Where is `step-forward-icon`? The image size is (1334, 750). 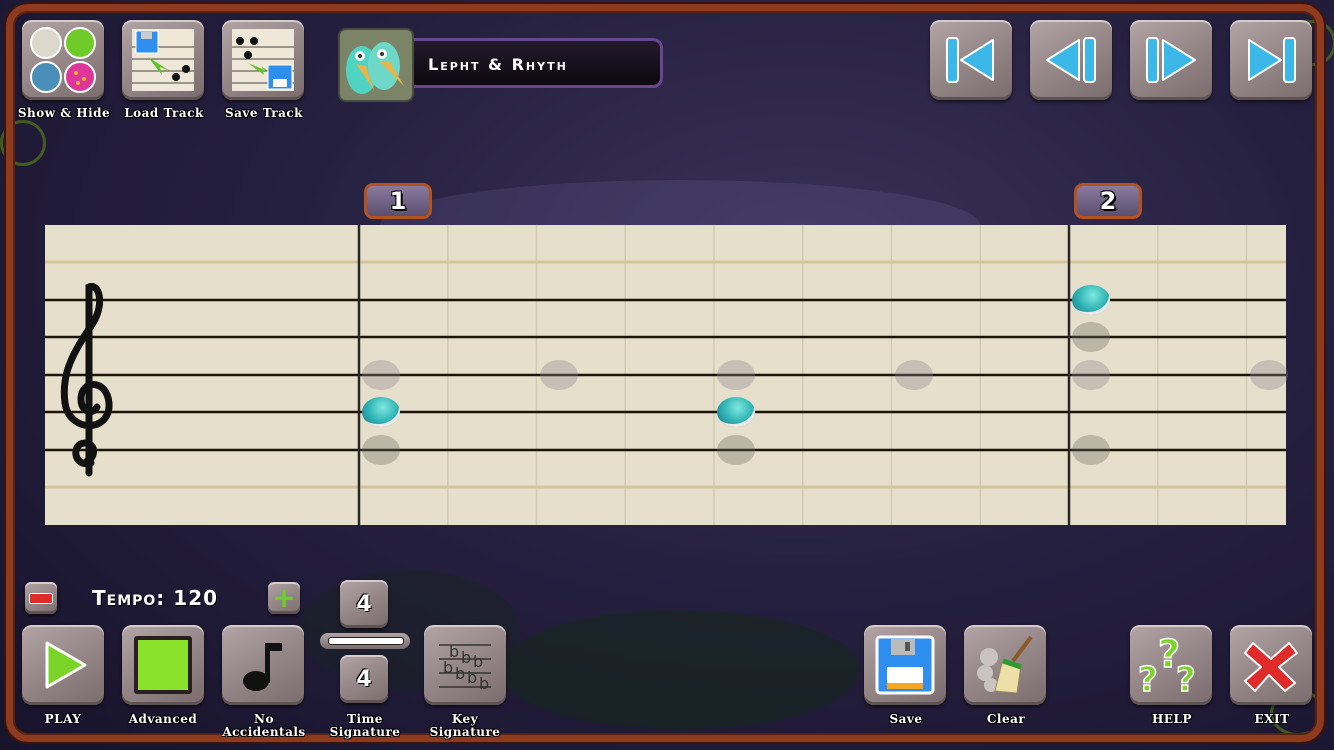 step-forward-icon is located at coordinates (1171, 60).